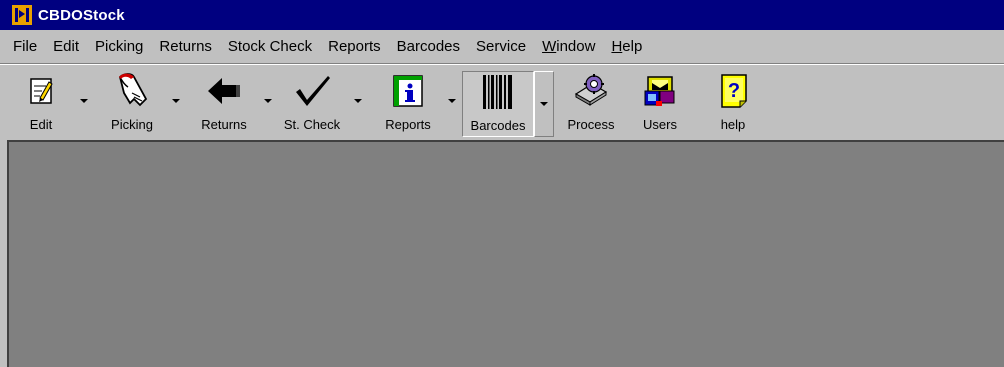  I want to click on help-button: ? help, so click(733, 104).